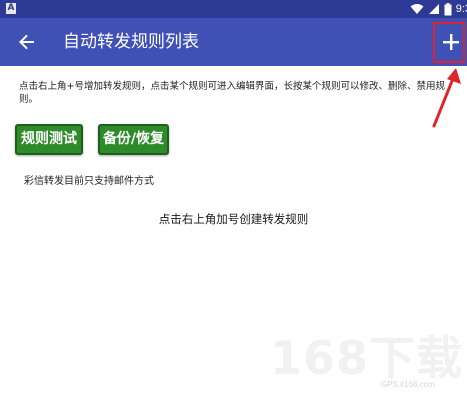 The height and width of the screenshot is (417, 467). What do you see at coordinates (233, 9) in the screenshot?
I see `status-bar: A 9:3` at bounding box center [233, 9].